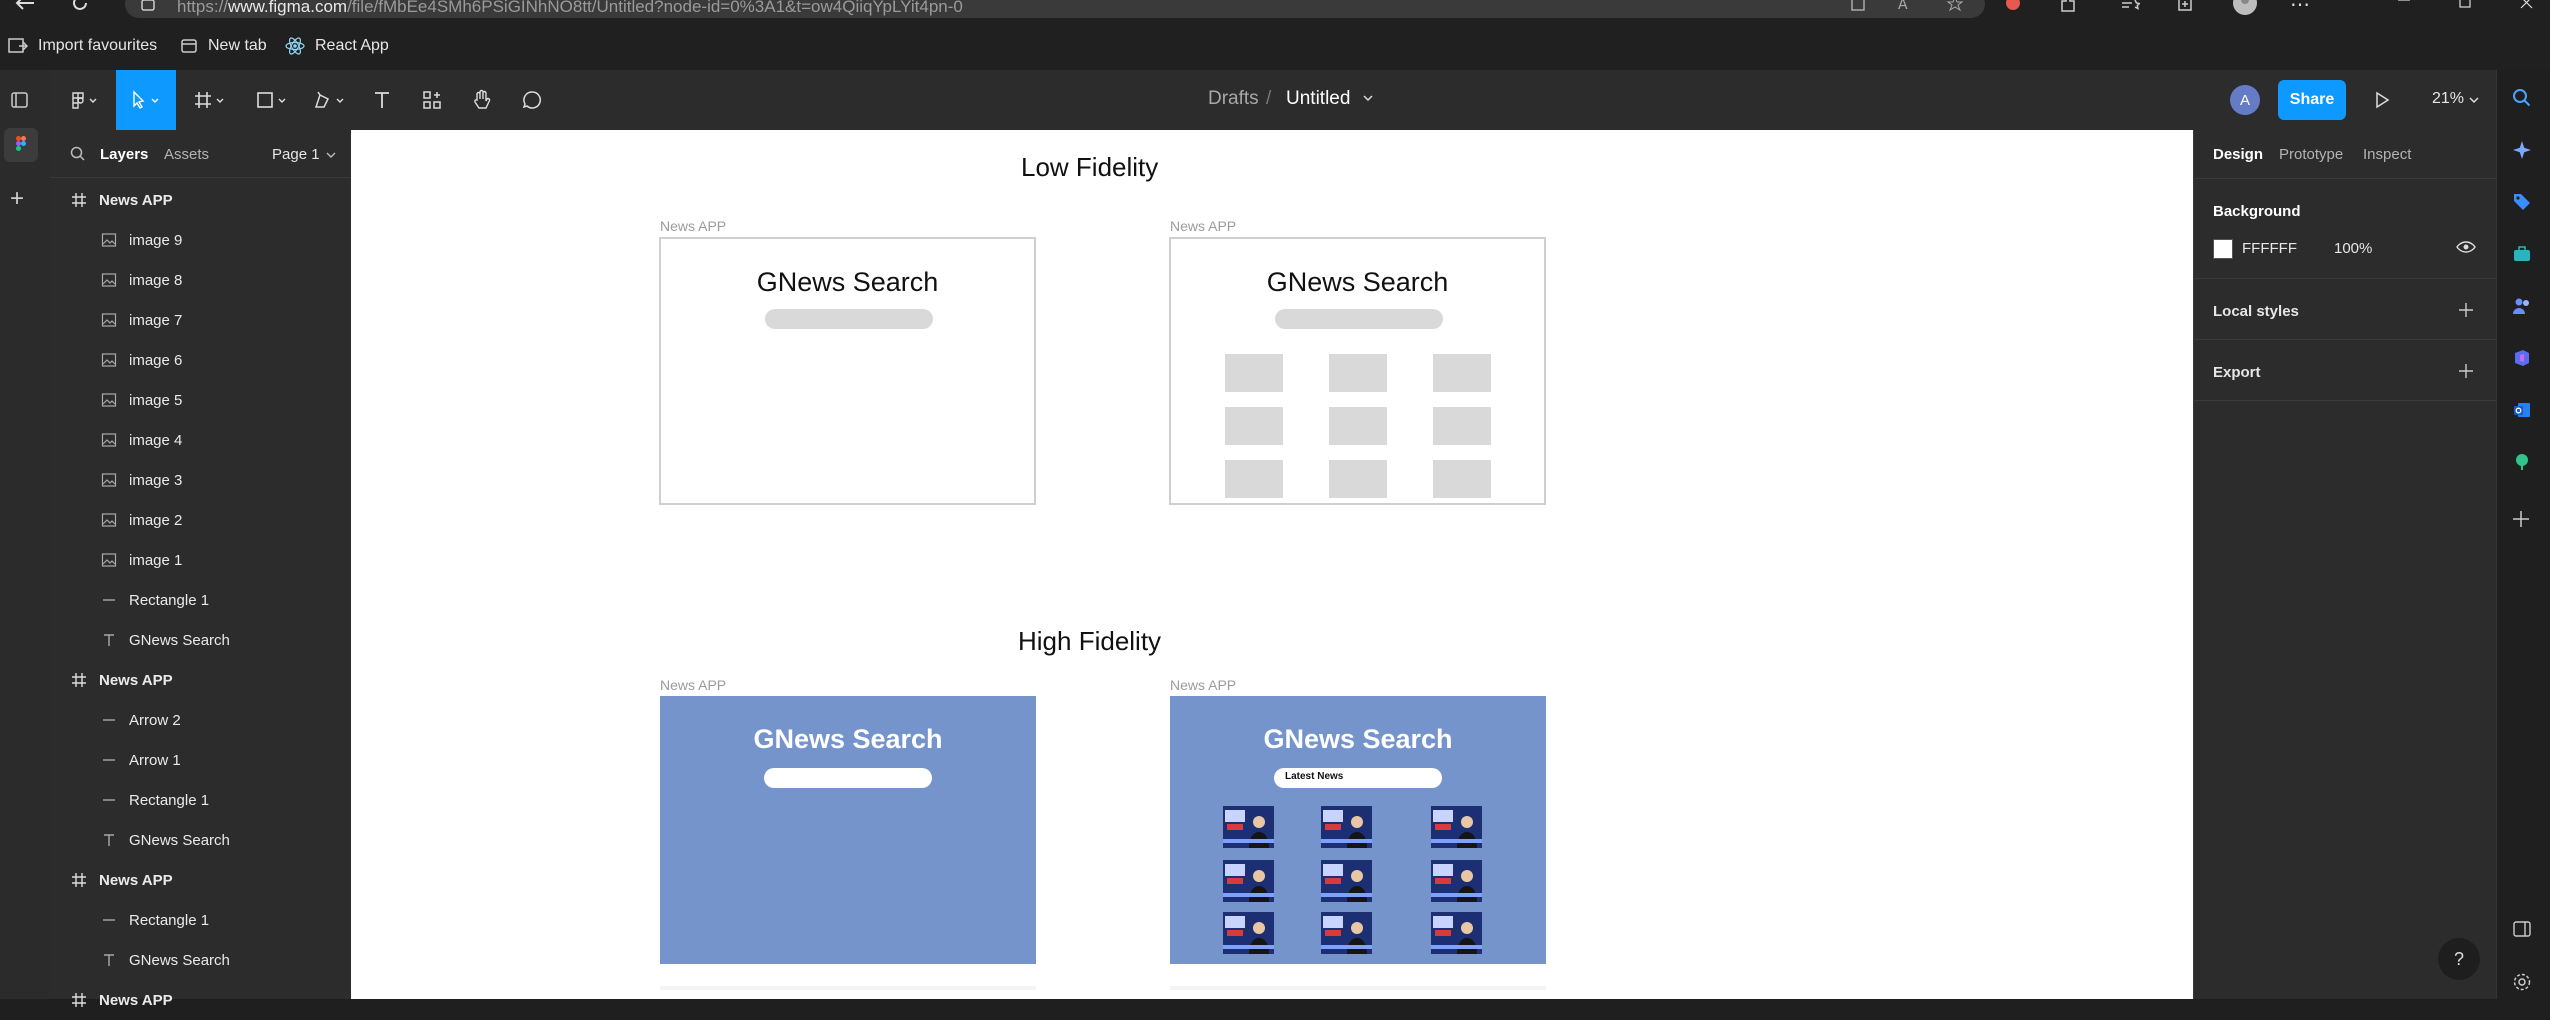 The width and height of the screenshot is (2550, 1020). What do you see at coordinates (200, 720) in the screenshot?
I see `layer-row: Arrow 2` at bounding box center [200, 720].